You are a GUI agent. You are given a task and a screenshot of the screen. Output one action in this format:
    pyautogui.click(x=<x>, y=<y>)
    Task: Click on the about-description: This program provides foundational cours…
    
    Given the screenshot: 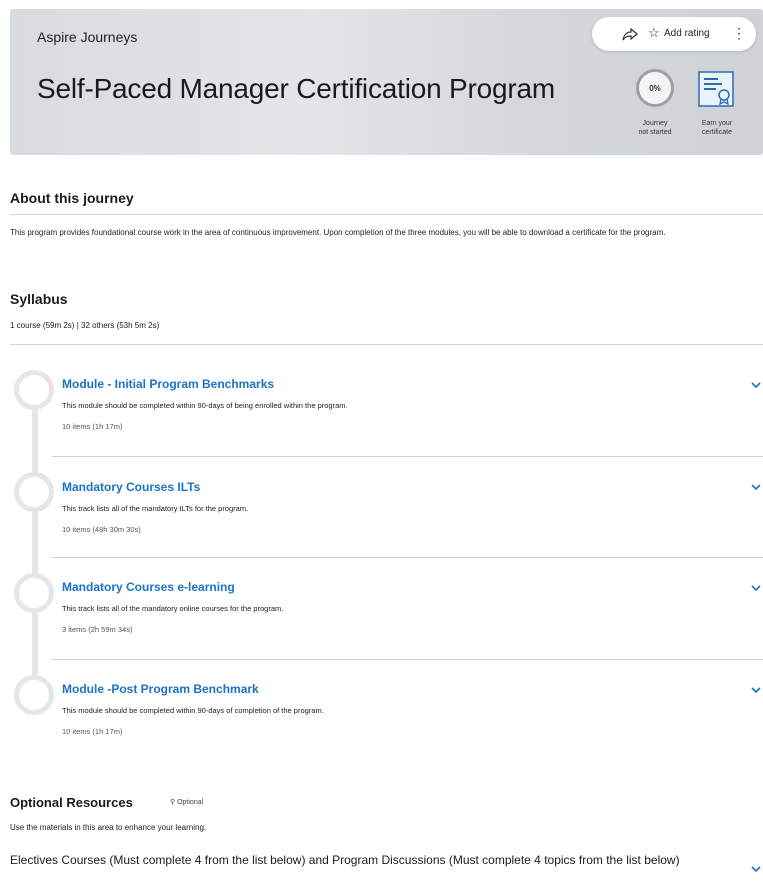 What is the action you would take?
    pyautogui.click(x=338, y=232)
    